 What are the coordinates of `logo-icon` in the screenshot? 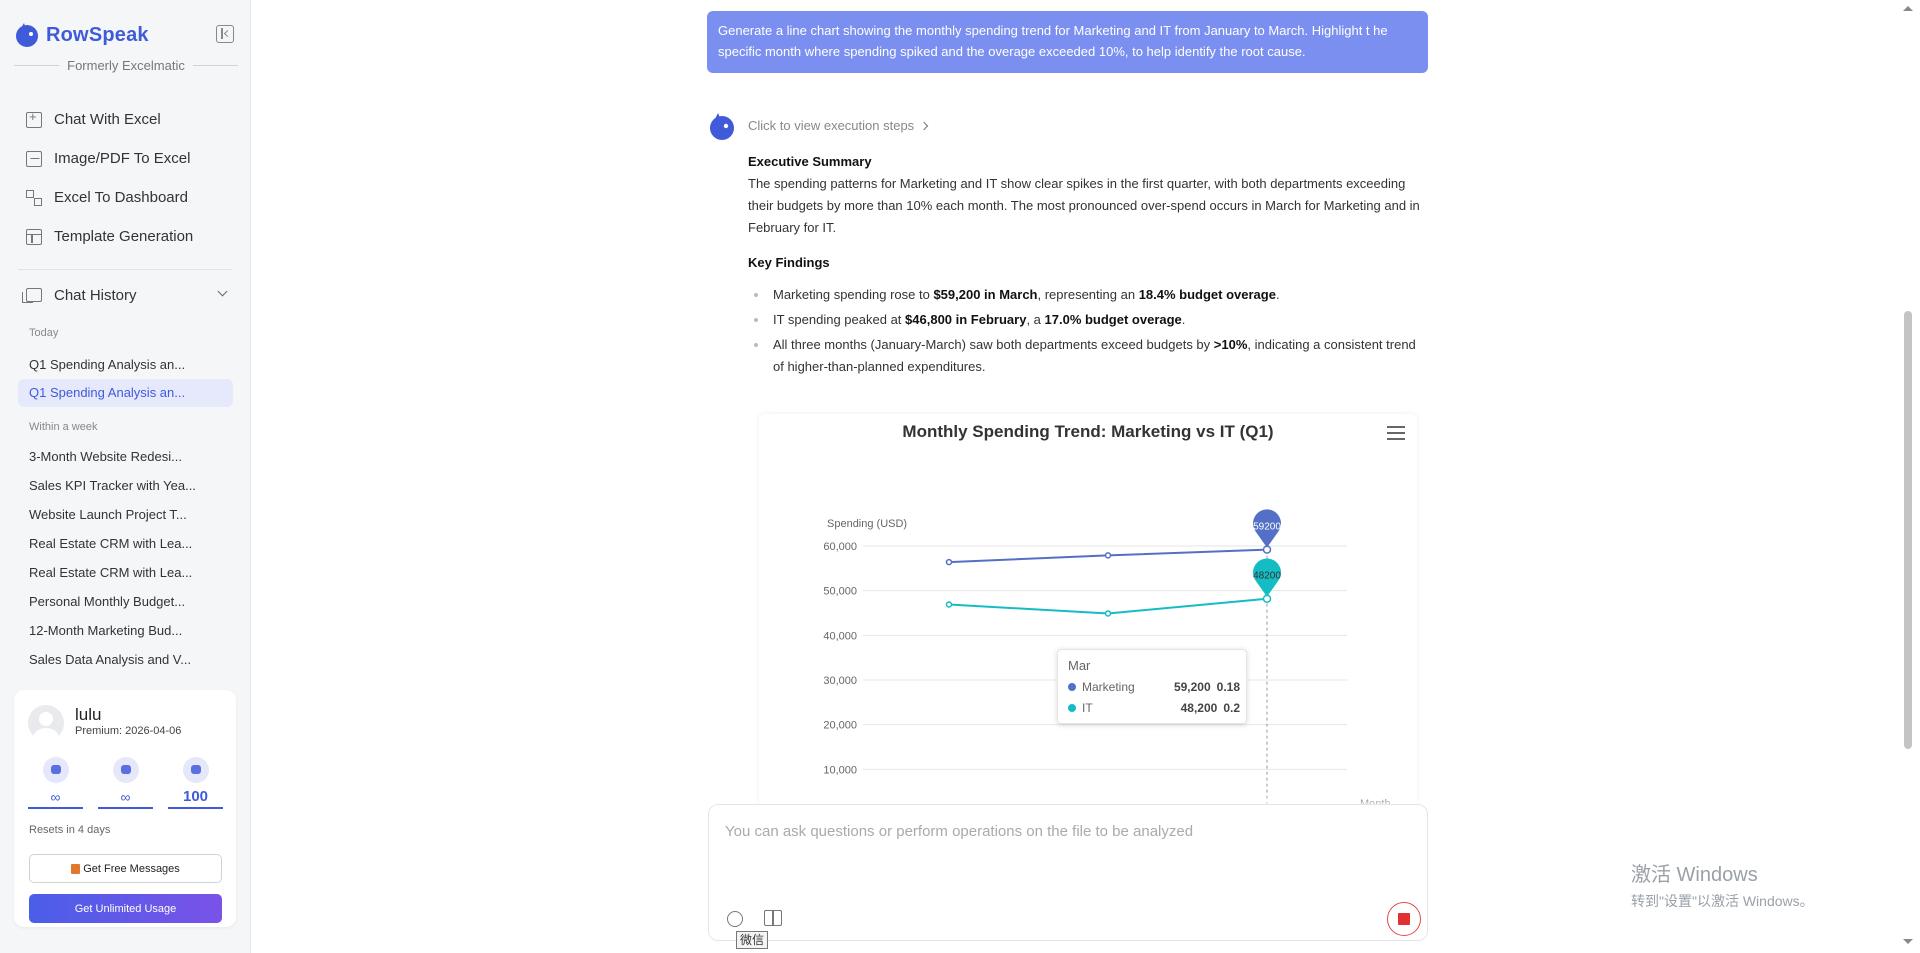 It's located at (27, 35).